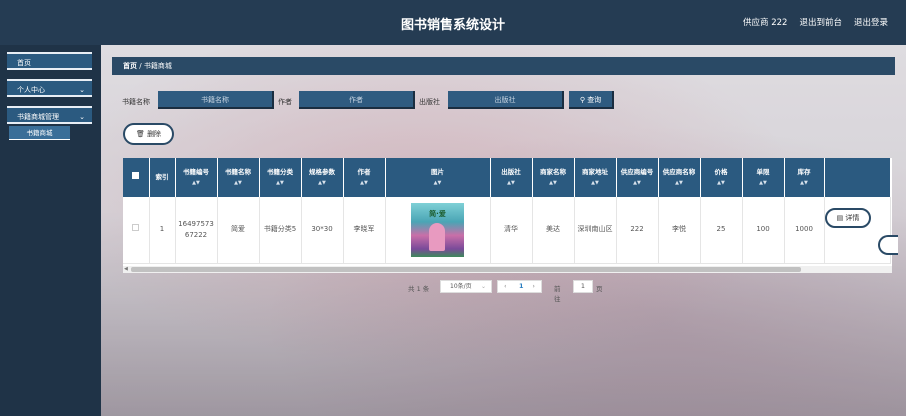 The height and width of the screenshot is (416, 906). I want to click on column-label: 作者, so click(364, 171).